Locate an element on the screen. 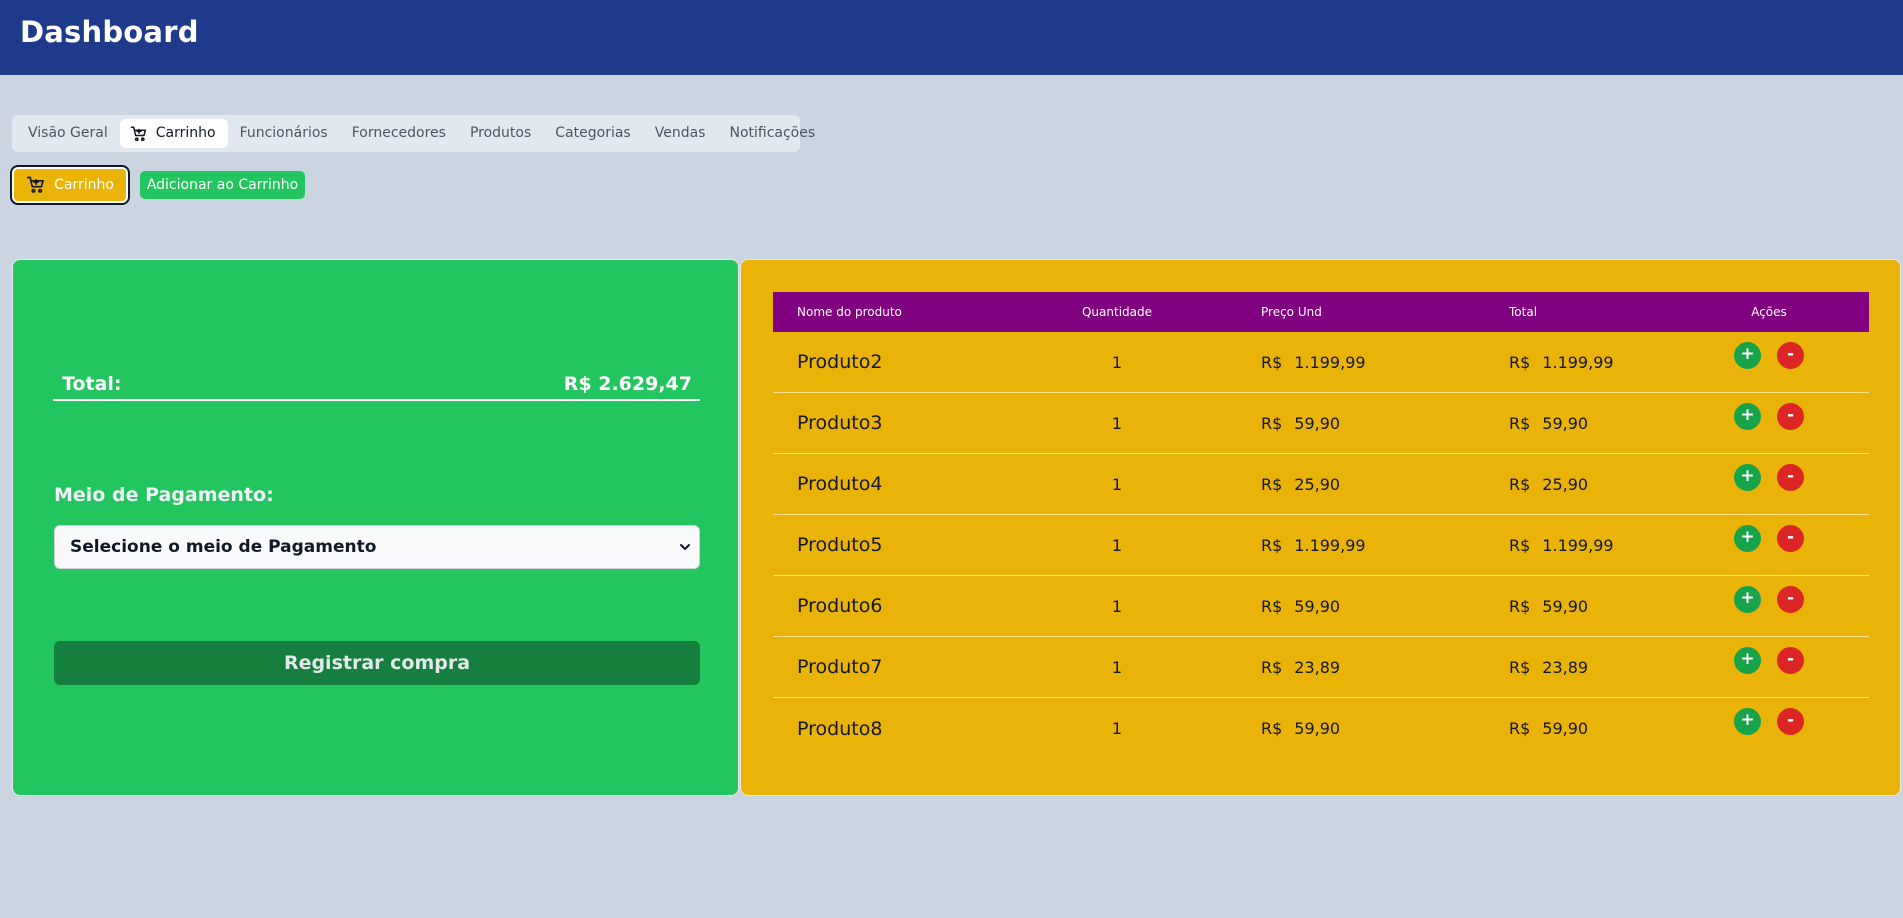 The width and height of the screenshot is (1903, 918). table-row: Produto6 1 R$ 59,90 R$ 59,90 + - is located at coordinates (1321, 606).